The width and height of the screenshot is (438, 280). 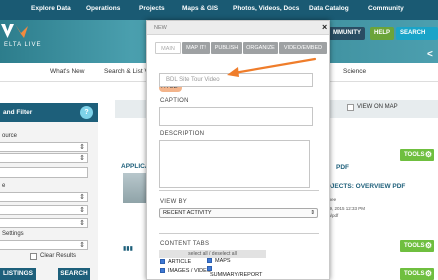 I want to click on logo-text: ELTA LIVE, so click(x=23, y=45).